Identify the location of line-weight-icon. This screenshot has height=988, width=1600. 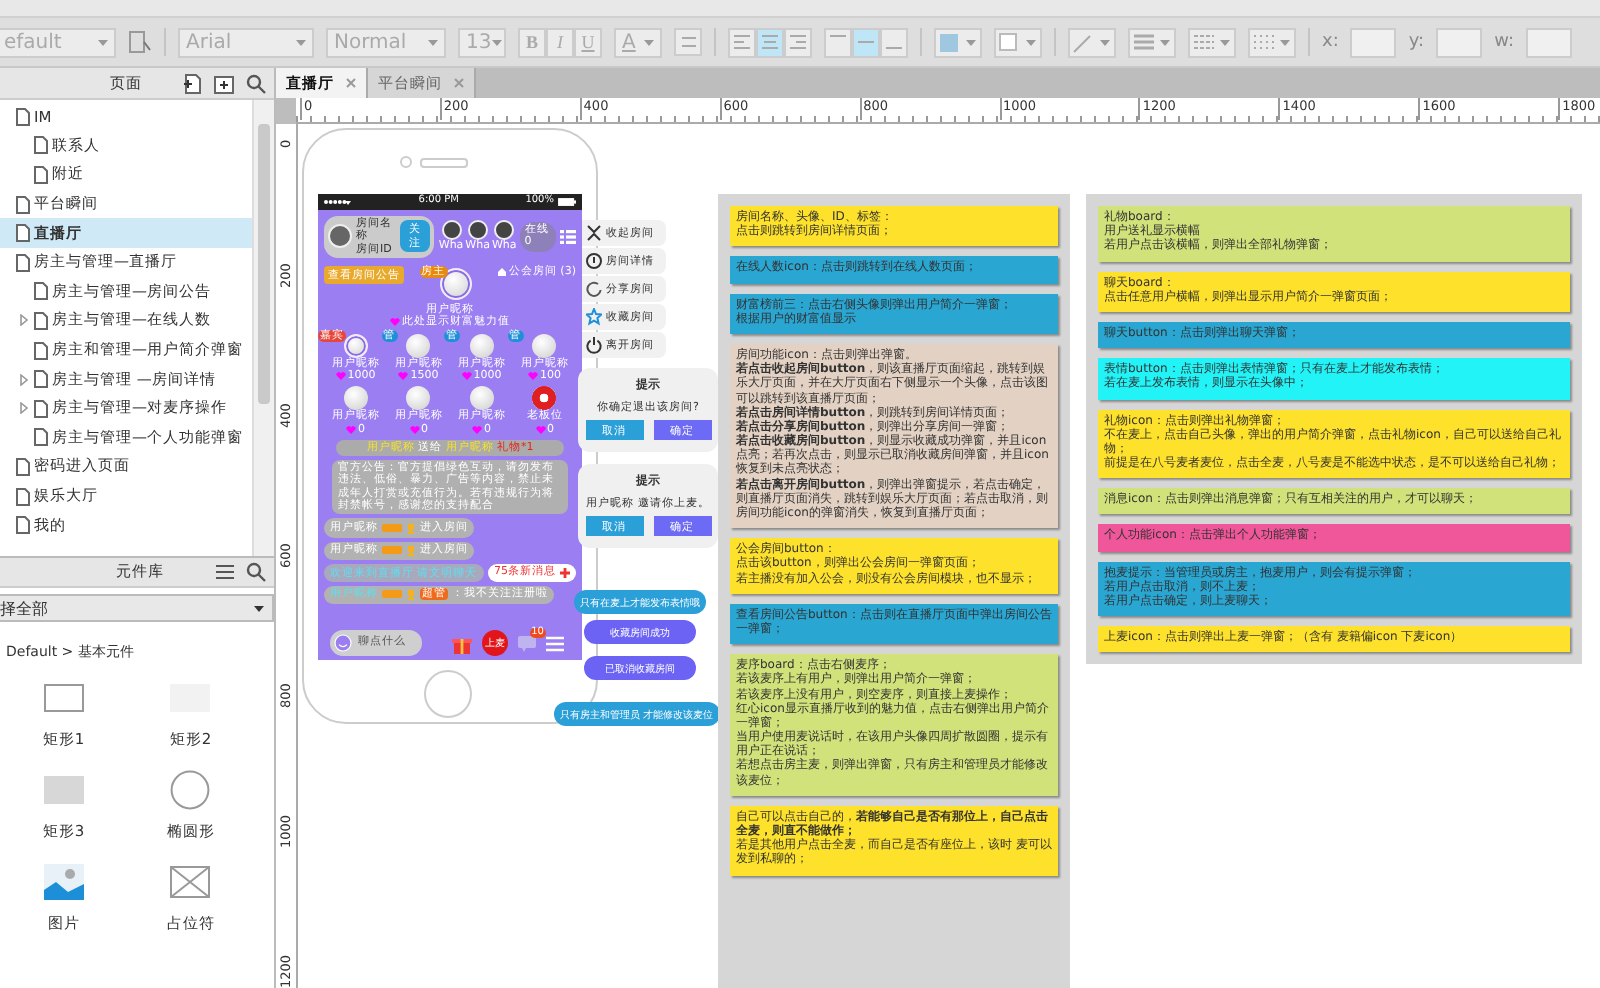
(1152, 42).